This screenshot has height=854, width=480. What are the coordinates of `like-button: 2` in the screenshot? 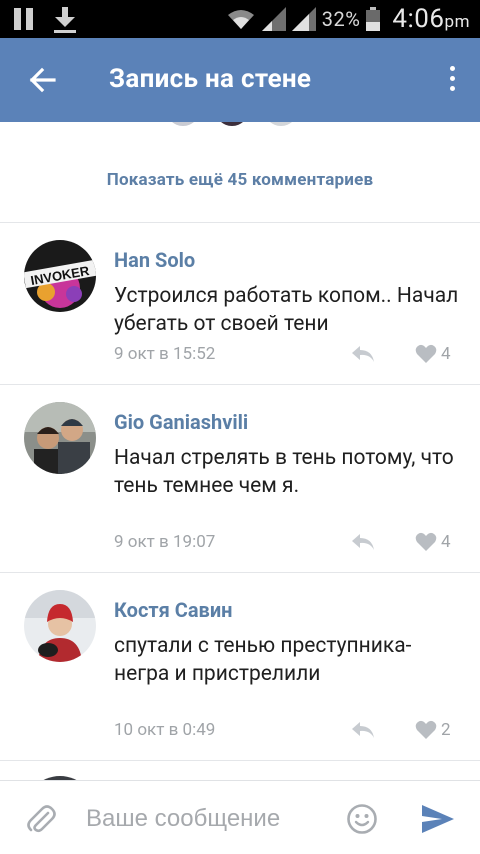 It's located at (433, 730).